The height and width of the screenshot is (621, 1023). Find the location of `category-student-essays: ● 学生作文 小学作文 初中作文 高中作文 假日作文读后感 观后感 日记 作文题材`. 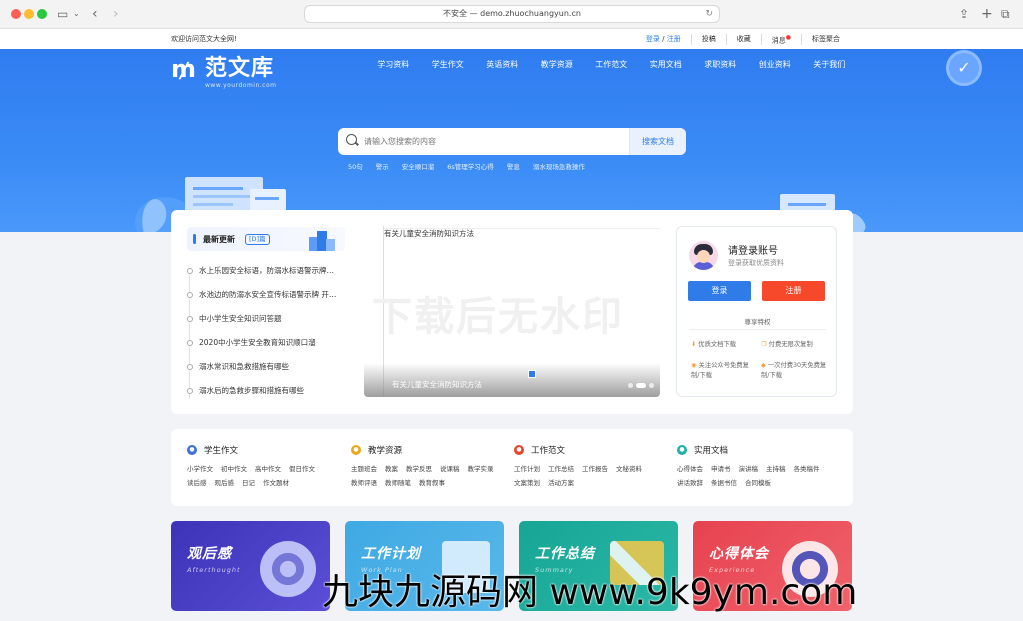

category-student-essays: ● 学生作文 小学作文 初中作文 高中作文 假日作文读后感 观后感 日记 作文题材 is located at coordinates (267, 466).